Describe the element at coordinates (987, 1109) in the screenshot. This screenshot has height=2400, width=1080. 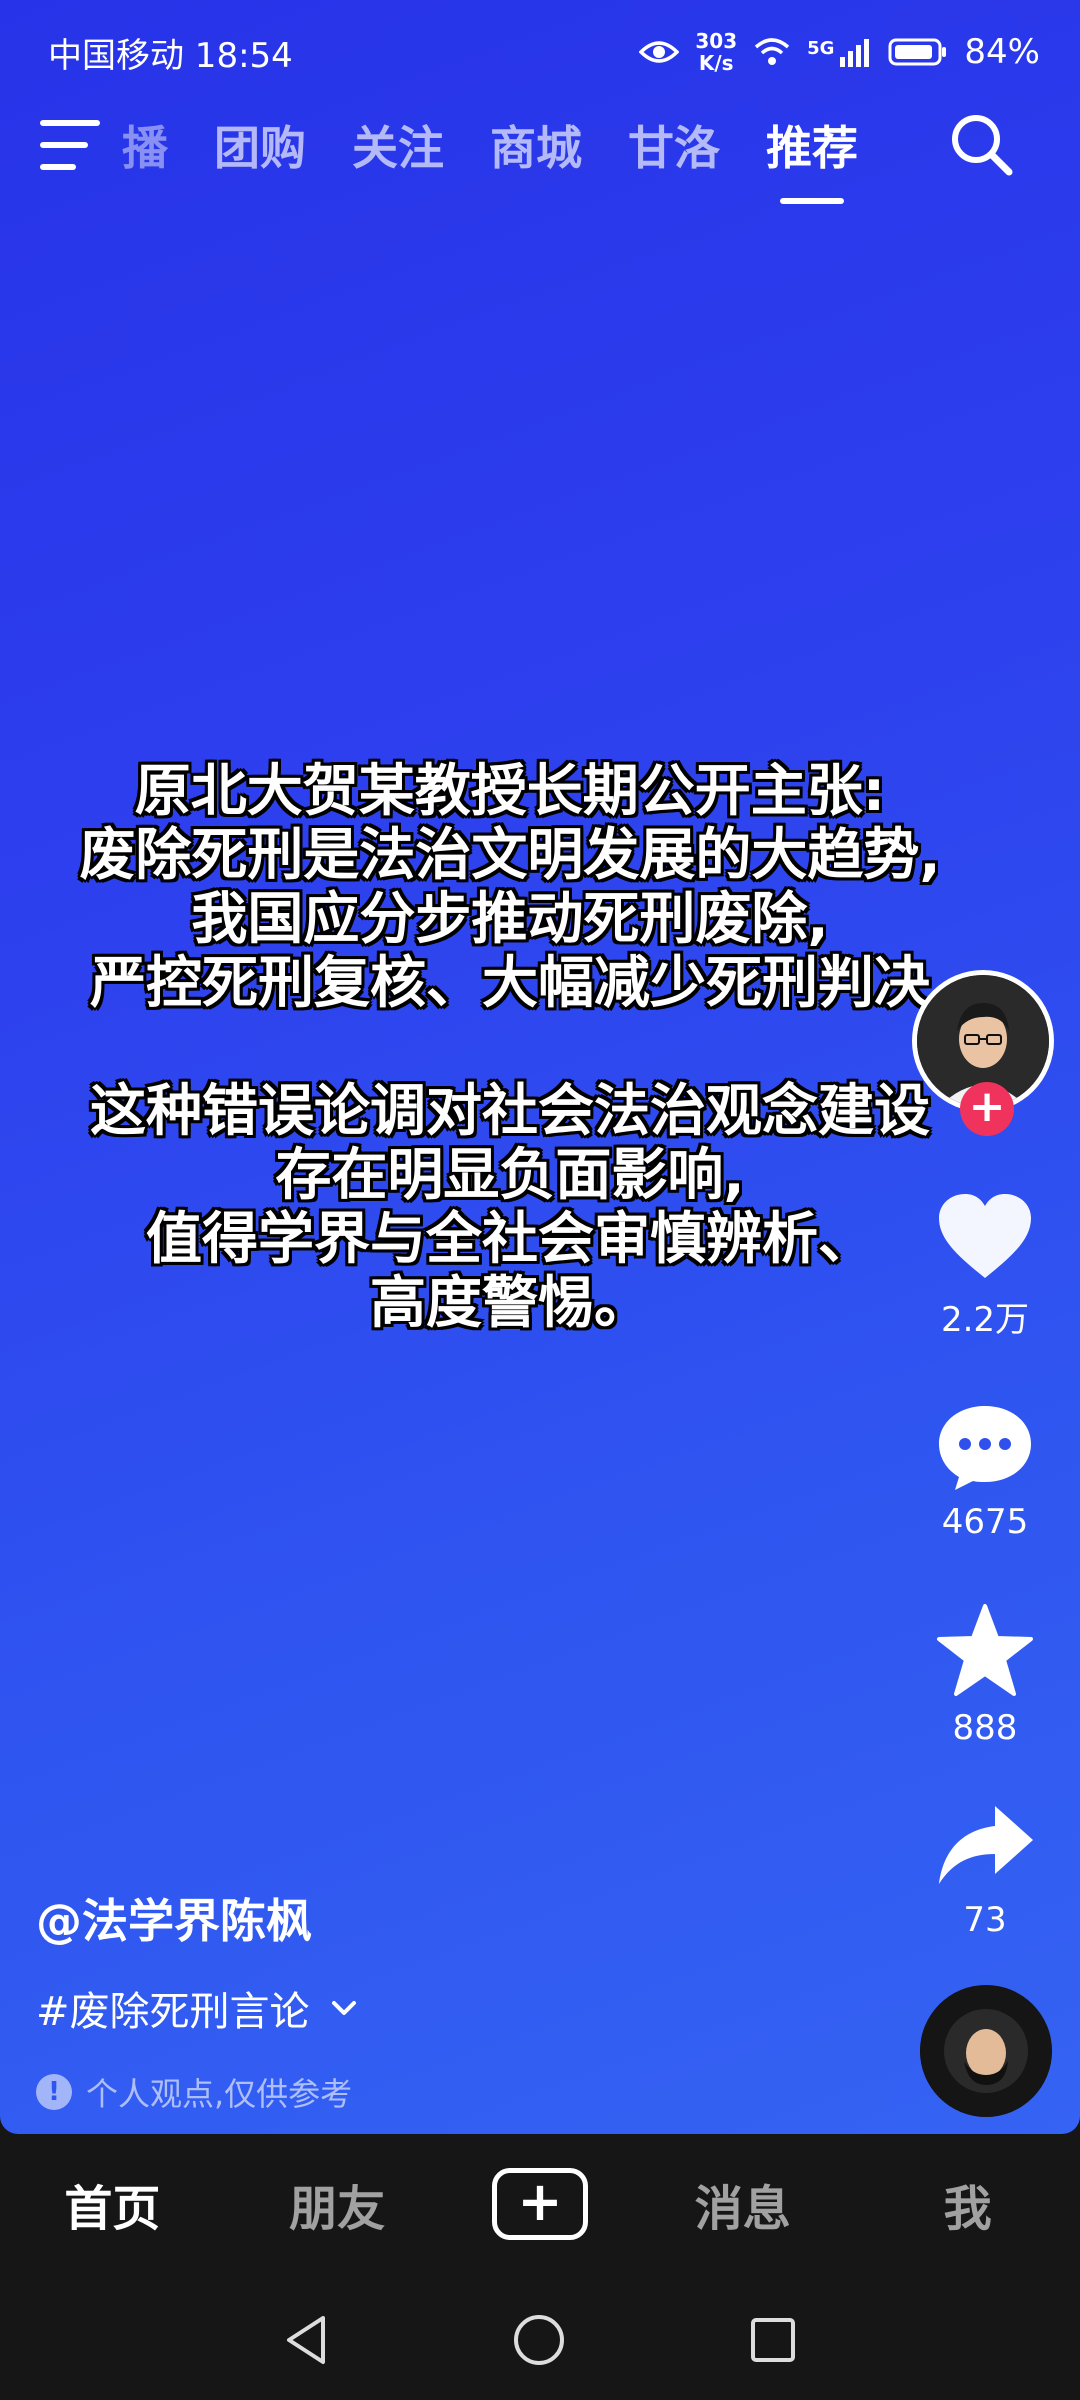
I see `follow-button: +` at that location.